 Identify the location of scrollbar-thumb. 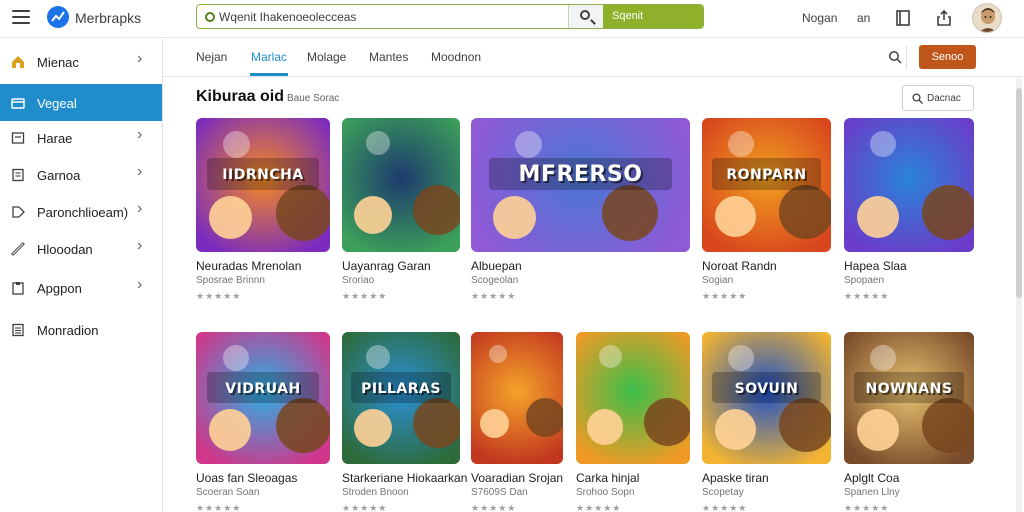
(1019, 193).